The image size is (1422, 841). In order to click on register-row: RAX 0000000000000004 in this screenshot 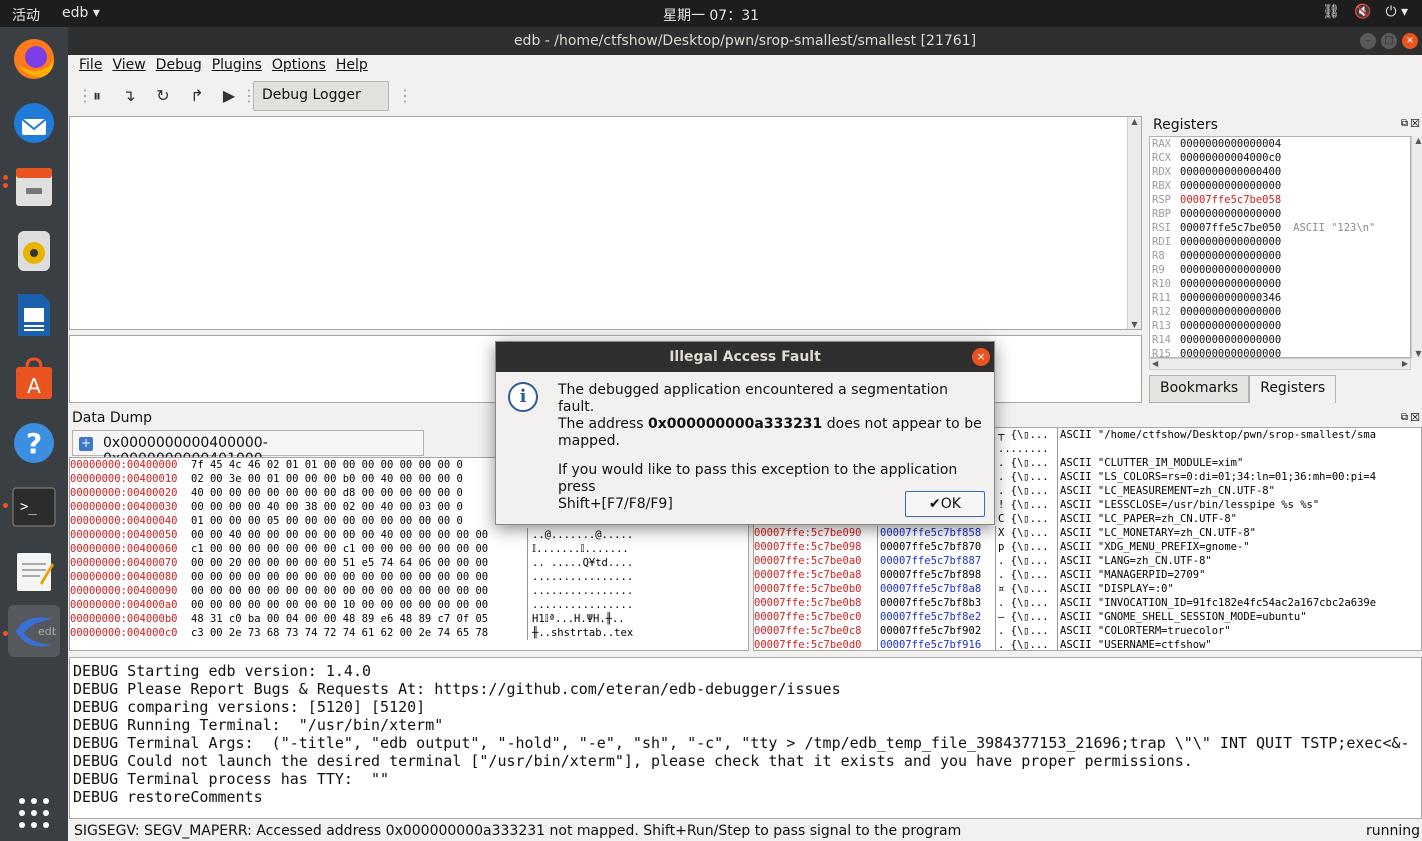, I will do `click(1281, 144)`.